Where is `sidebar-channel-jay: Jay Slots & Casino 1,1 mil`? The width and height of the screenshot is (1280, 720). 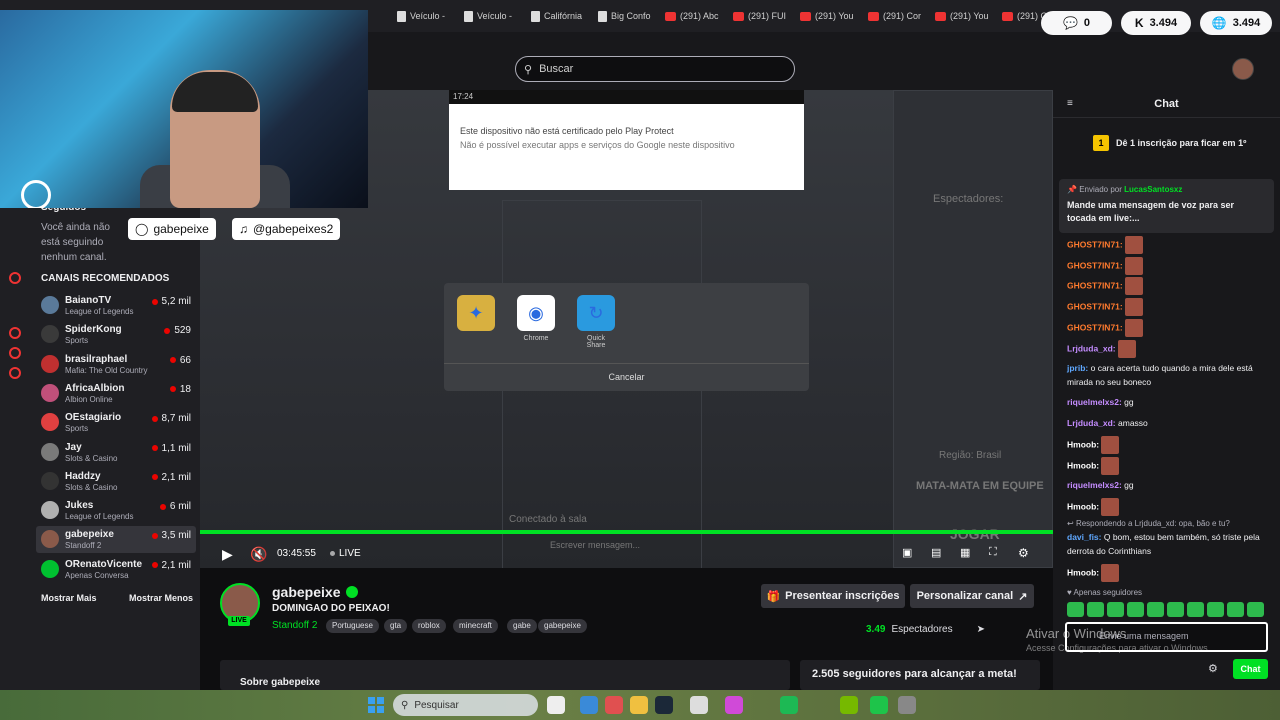 sidebar-channel-jay: Jay Slots & Casino 1,1 mil is located at coordinates (116, 452).